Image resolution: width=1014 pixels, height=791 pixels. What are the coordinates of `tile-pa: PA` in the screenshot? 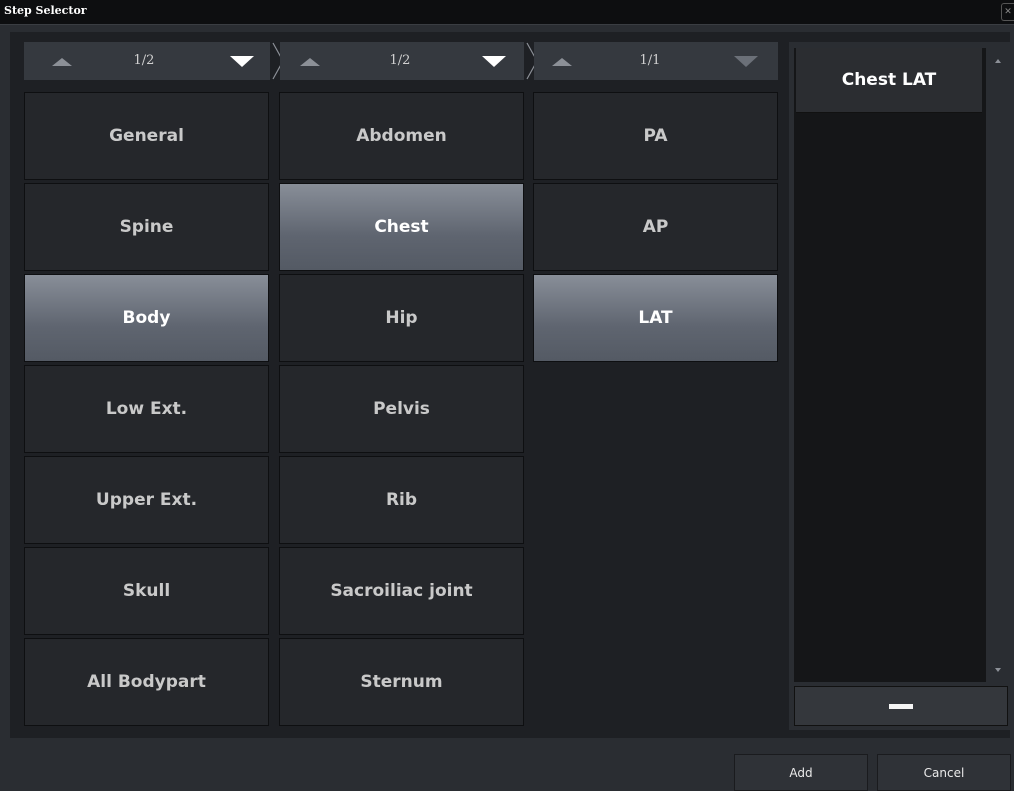 It's located at (655, 136).